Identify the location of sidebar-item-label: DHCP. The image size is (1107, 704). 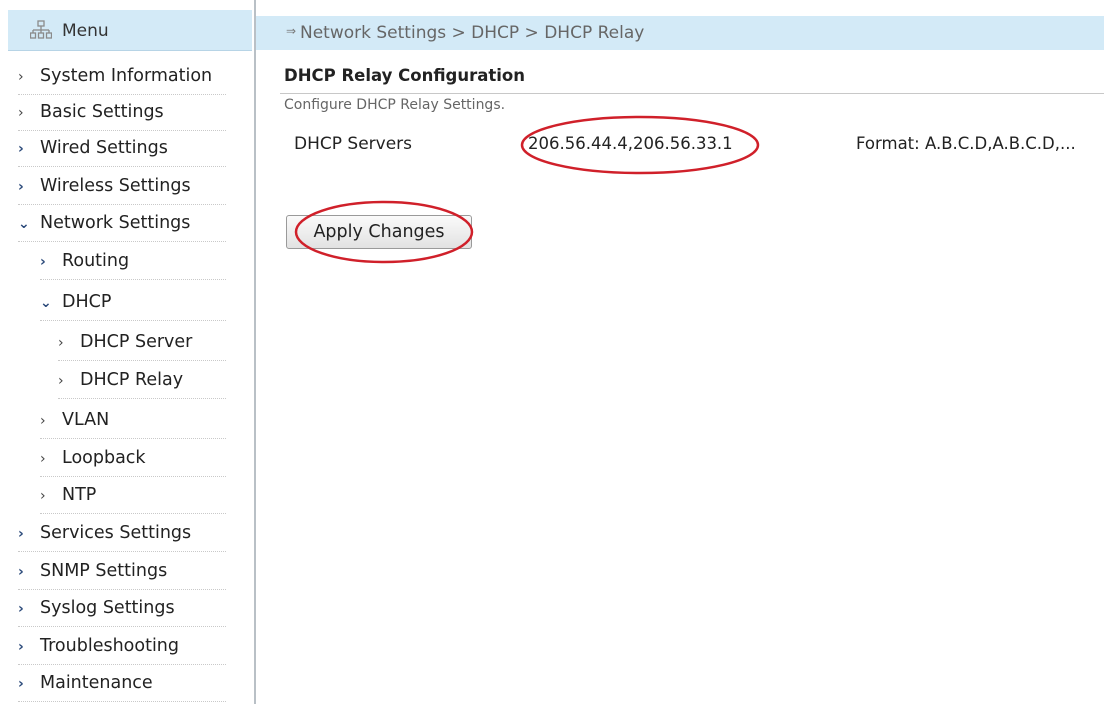
(87, 302).